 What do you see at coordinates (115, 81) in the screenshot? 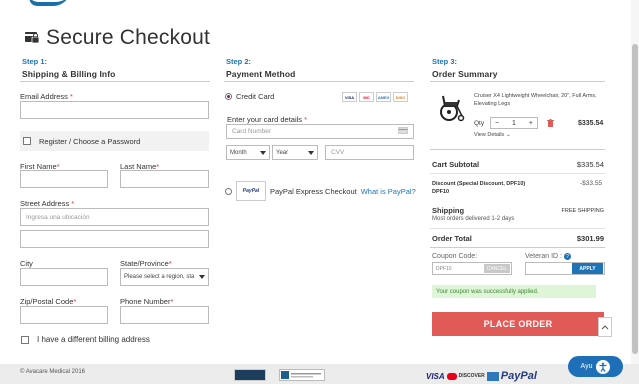
I see `step1-divider` at bounding box center [115, 81].